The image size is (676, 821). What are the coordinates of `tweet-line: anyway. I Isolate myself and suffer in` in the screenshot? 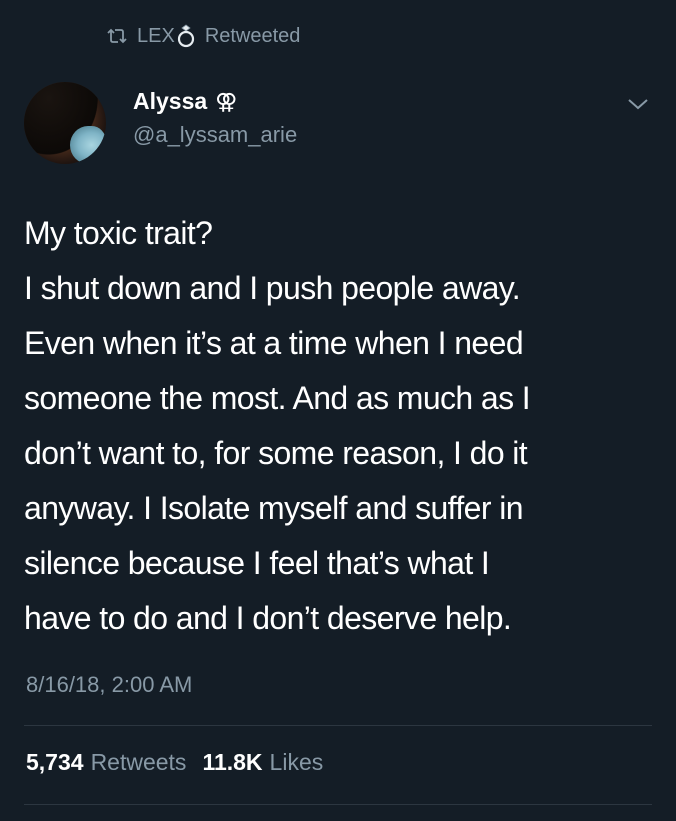 It's located at (274, 508).